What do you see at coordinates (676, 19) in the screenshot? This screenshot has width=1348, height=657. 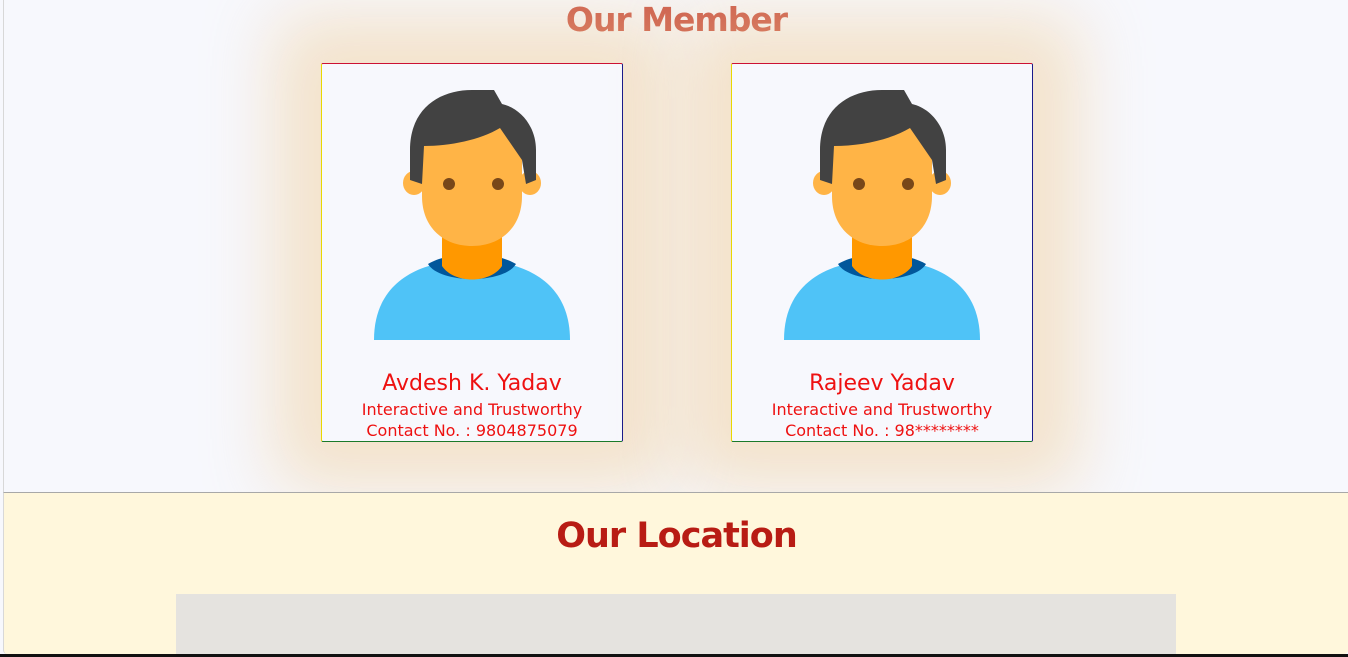 I see `members-title: Our Member` at bounding box center [676, 19].